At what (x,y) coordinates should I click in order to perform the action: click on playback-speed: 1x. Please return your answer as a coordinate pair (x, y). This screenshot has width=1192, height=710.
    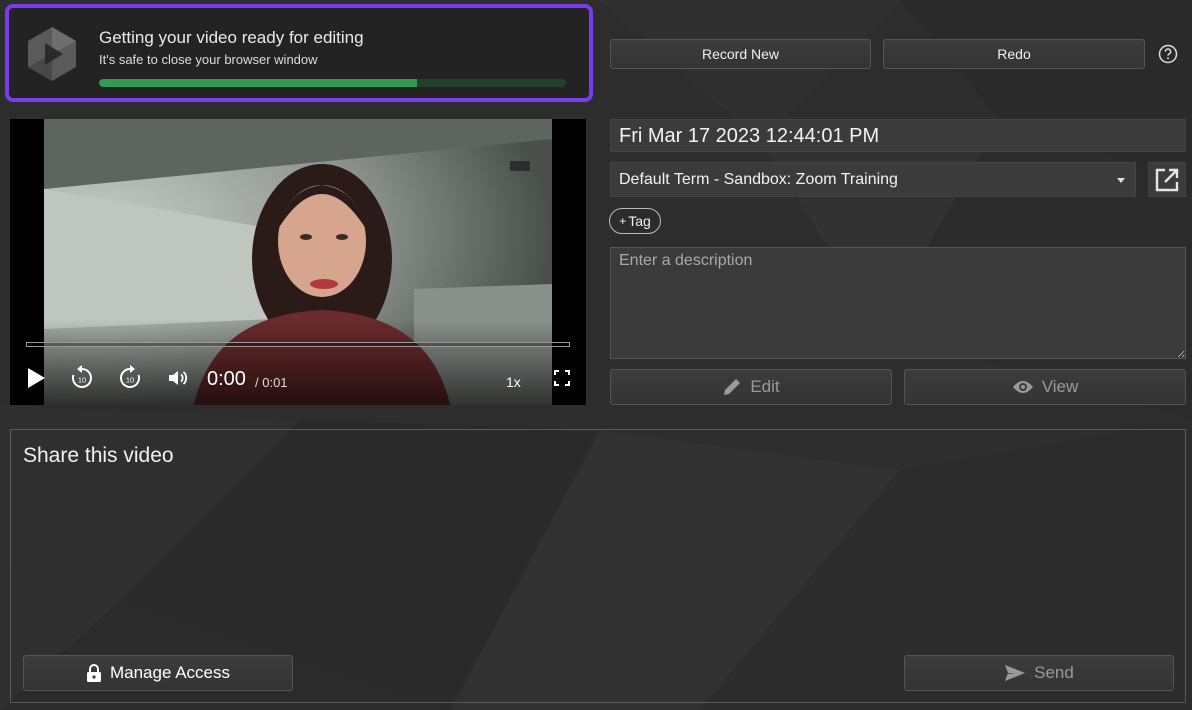
    Looking at the image, I should click on (513, 382).